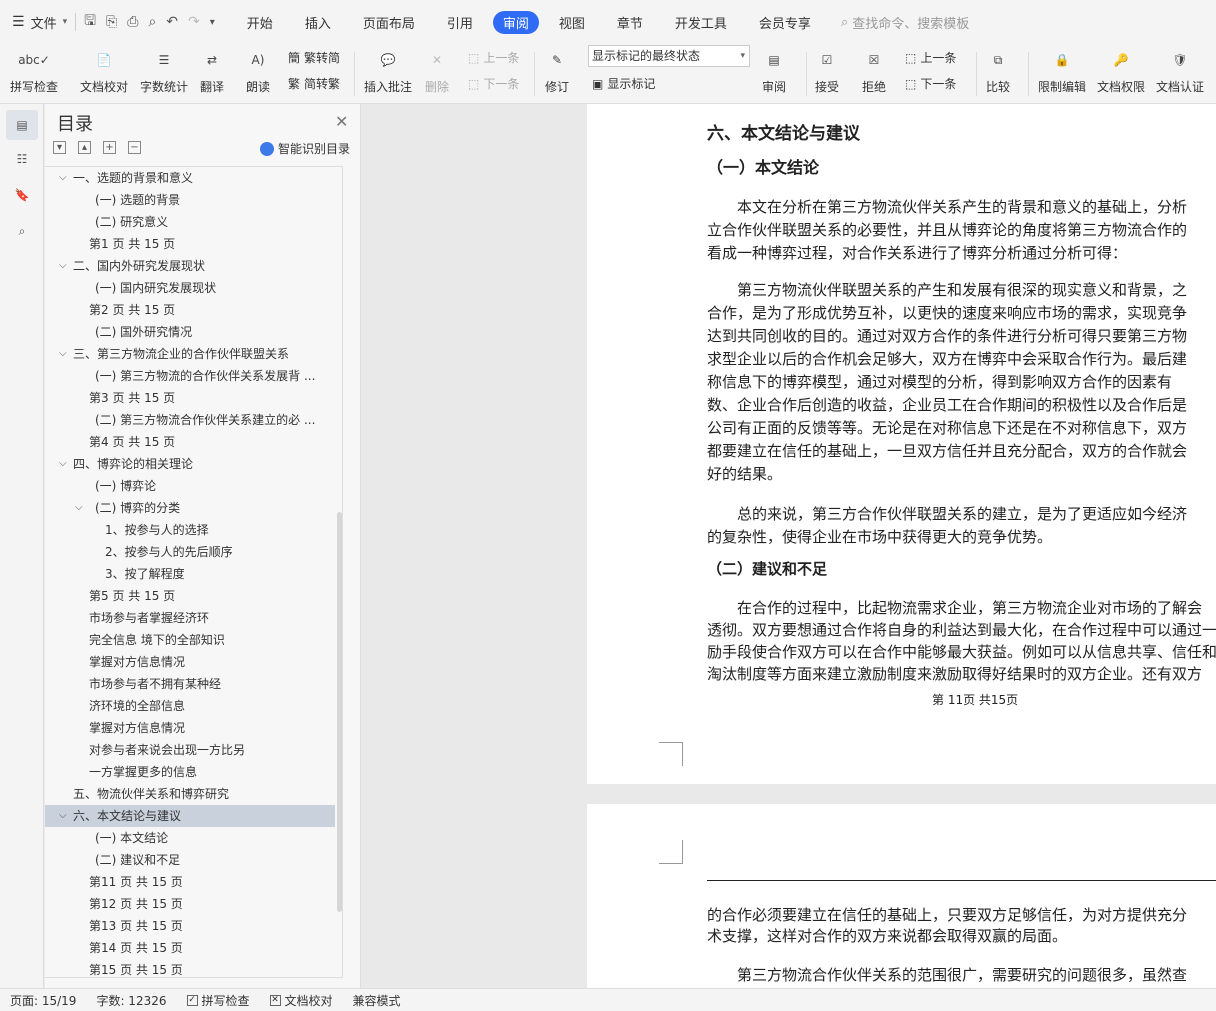  What do you see at coordinates (218, 1000) in the screenshot?
I see `spellcheck-toggle: ✓ 拼写检查` at bounding box center [218, 1000].